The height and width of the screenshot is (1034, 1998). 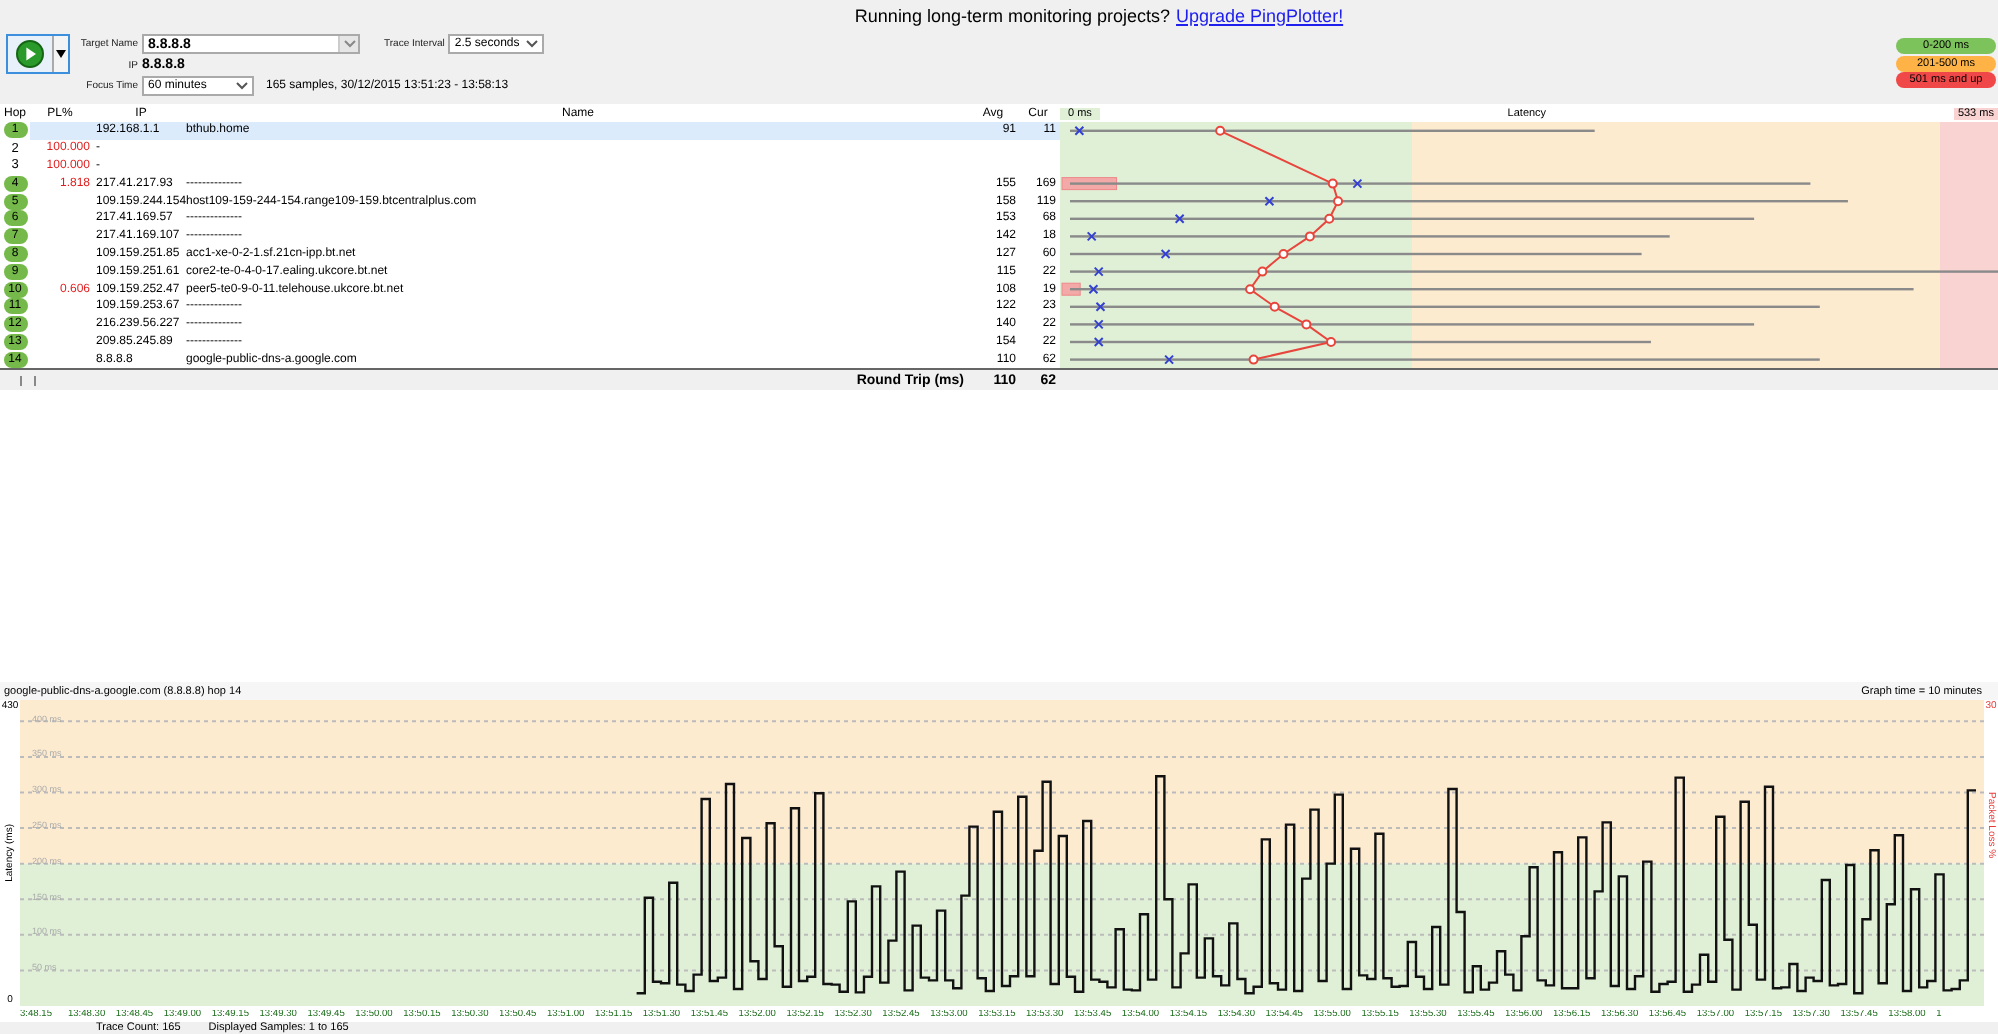 I want to click on upgrade-link: Upgrade PingPlotter!, so click(x=1260, y=15).